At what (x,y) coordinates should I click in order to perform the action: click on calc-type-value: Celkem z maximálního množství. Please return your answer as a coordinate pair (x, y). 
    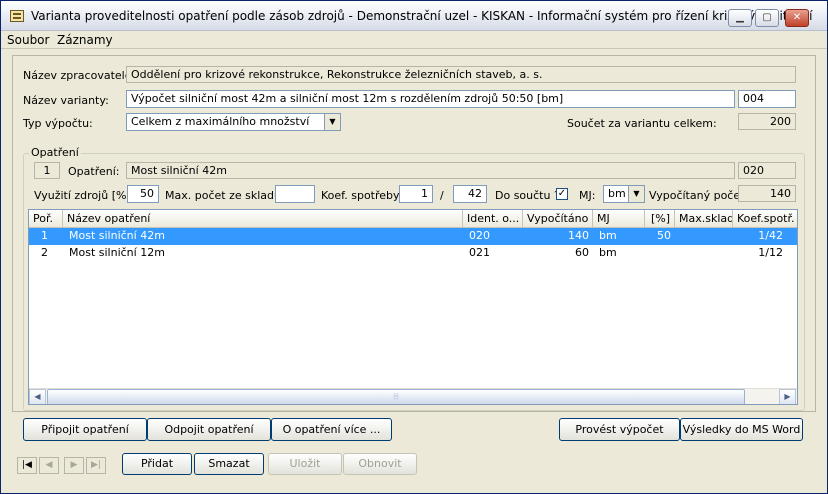
    Looking at the image, I should click on (220, 121).